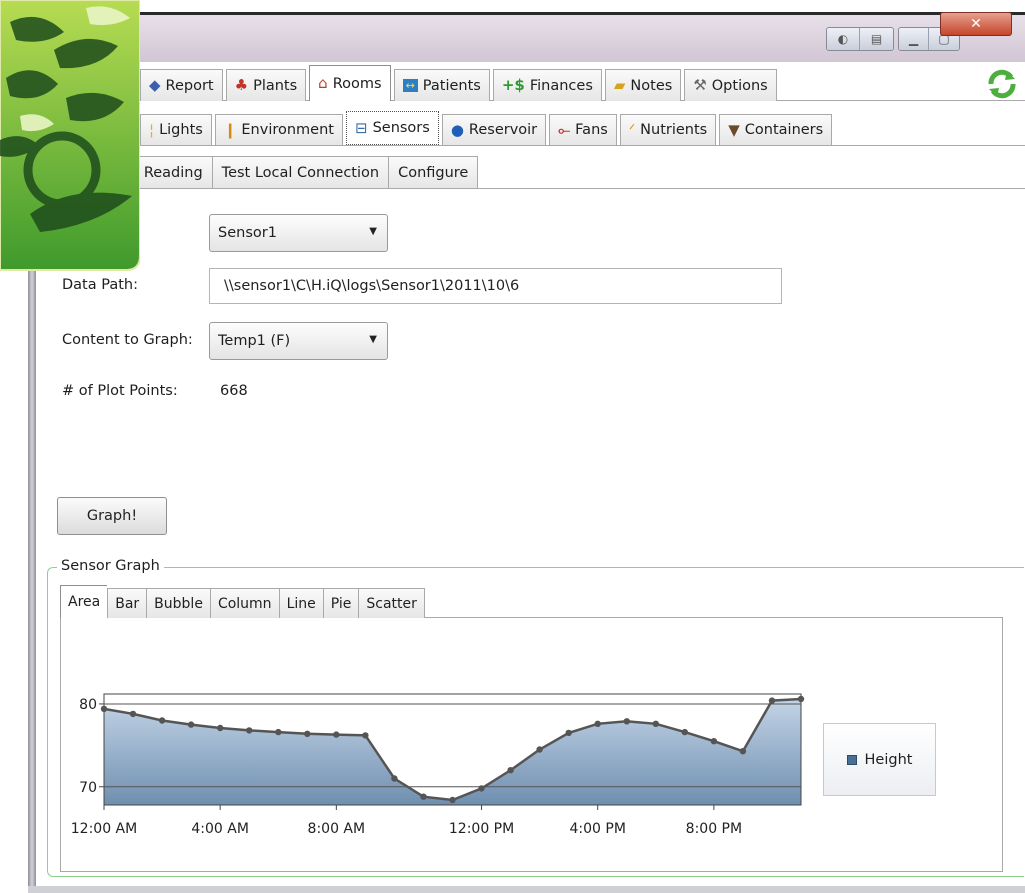 The image size is (1025, 893). What do you see at coordinates (152, 129) in the screenshot?
I see `light-icon: ¦` at bounding box center [152, 129].